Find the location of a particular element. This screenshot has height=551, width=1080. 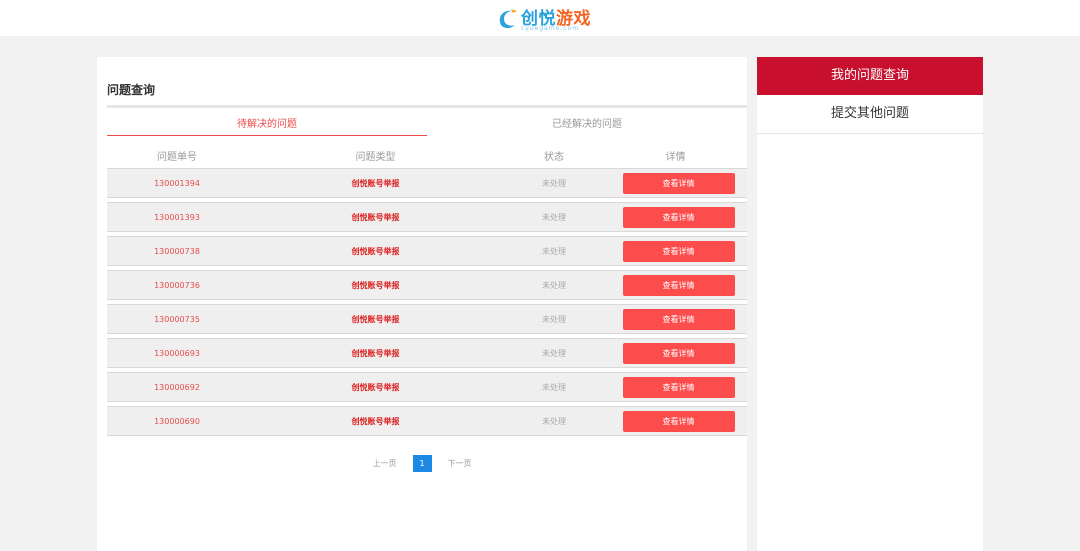

divider is located at coordinates (427, 106).